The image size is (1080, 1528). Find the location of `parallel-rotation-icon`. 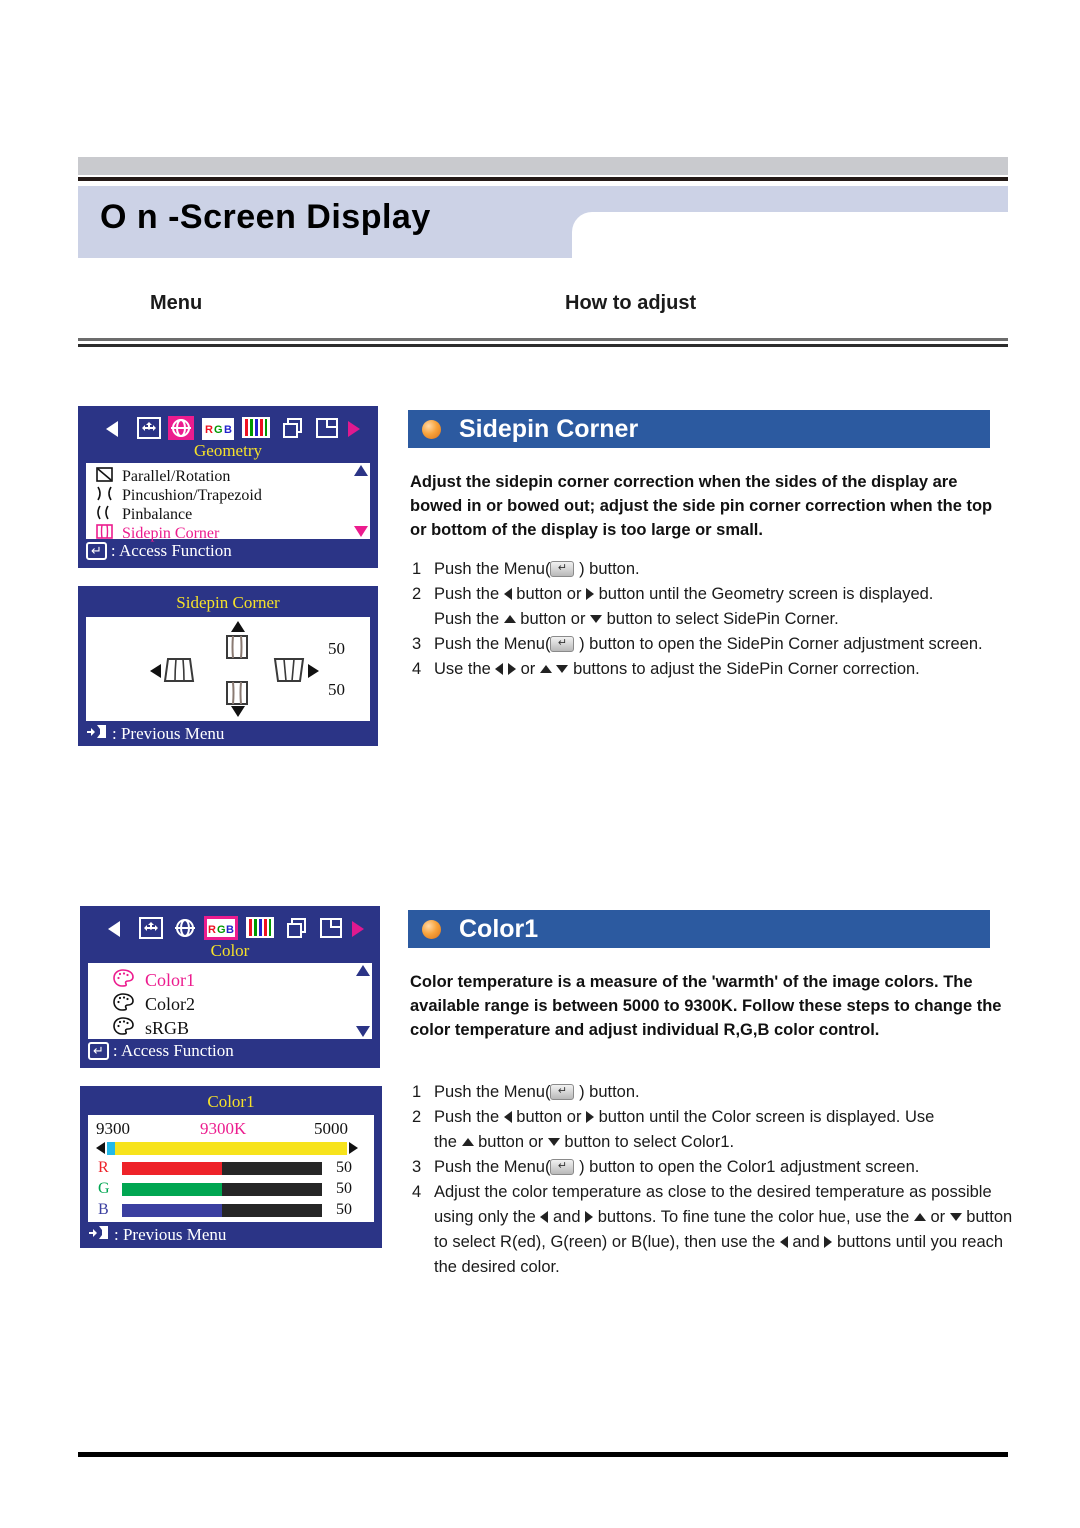

parallel-rotation-icon is located at coordinates (104, 476).